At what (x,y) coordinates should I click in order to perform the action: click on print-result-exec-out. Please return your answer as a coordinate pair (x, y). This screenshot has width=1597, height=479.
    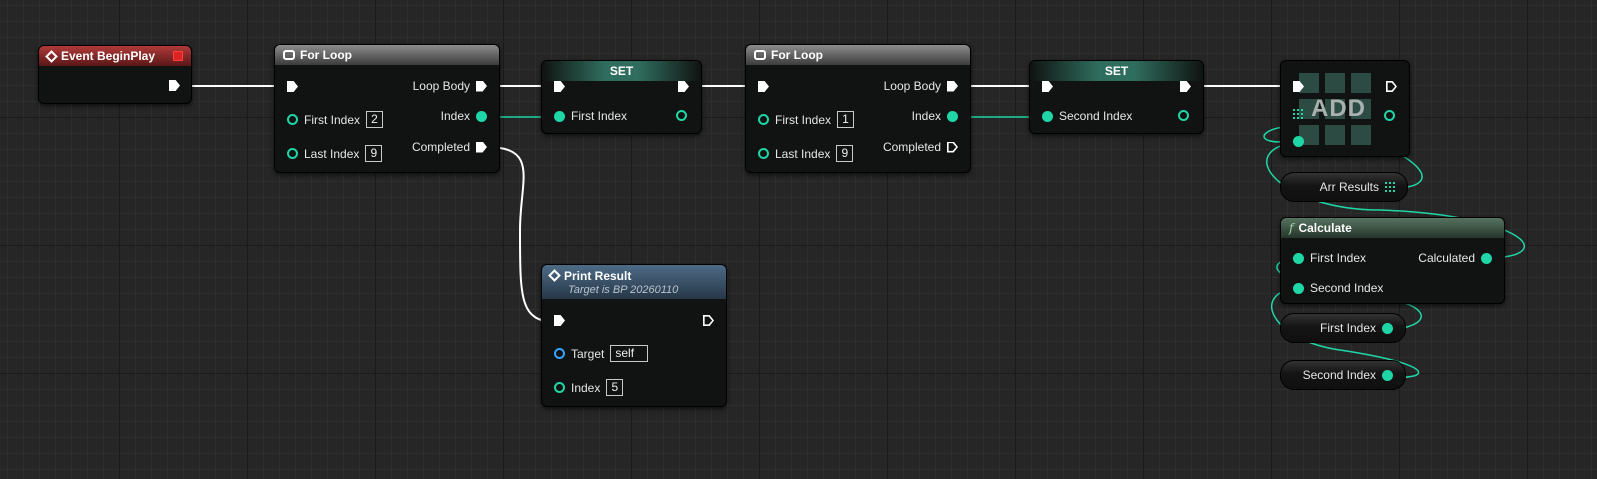
    Looking at the image, I should click on (708, 320).